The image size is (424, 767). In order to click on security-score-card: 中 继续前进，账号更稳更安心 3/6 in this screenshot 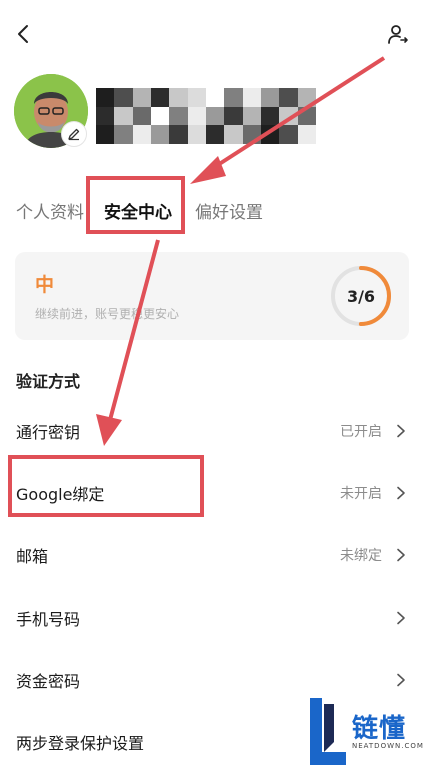, I will do `click(212, 296)`.